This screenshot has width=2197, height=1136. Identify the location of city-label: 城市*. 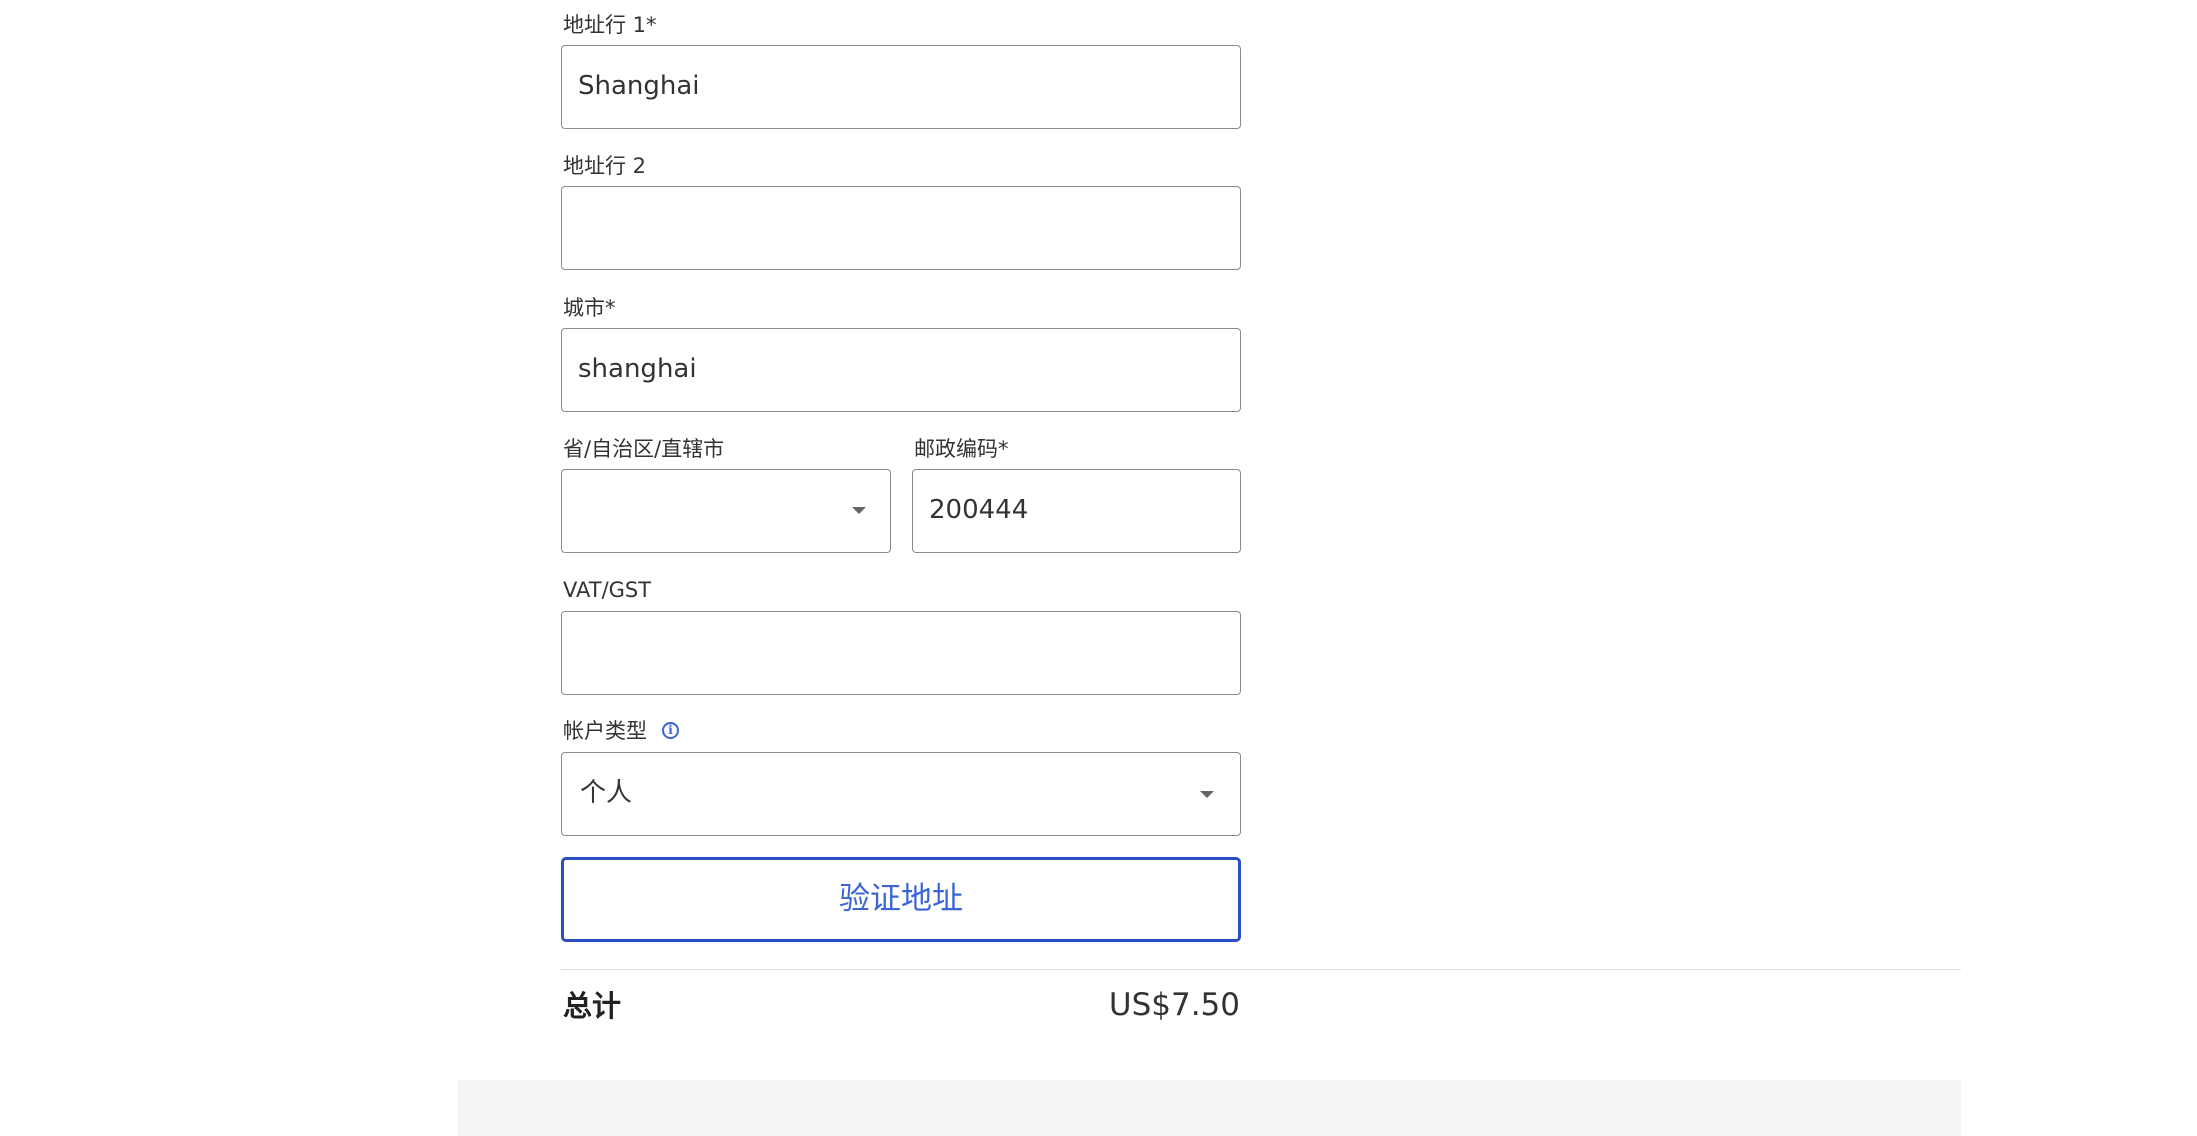
(589, 308).